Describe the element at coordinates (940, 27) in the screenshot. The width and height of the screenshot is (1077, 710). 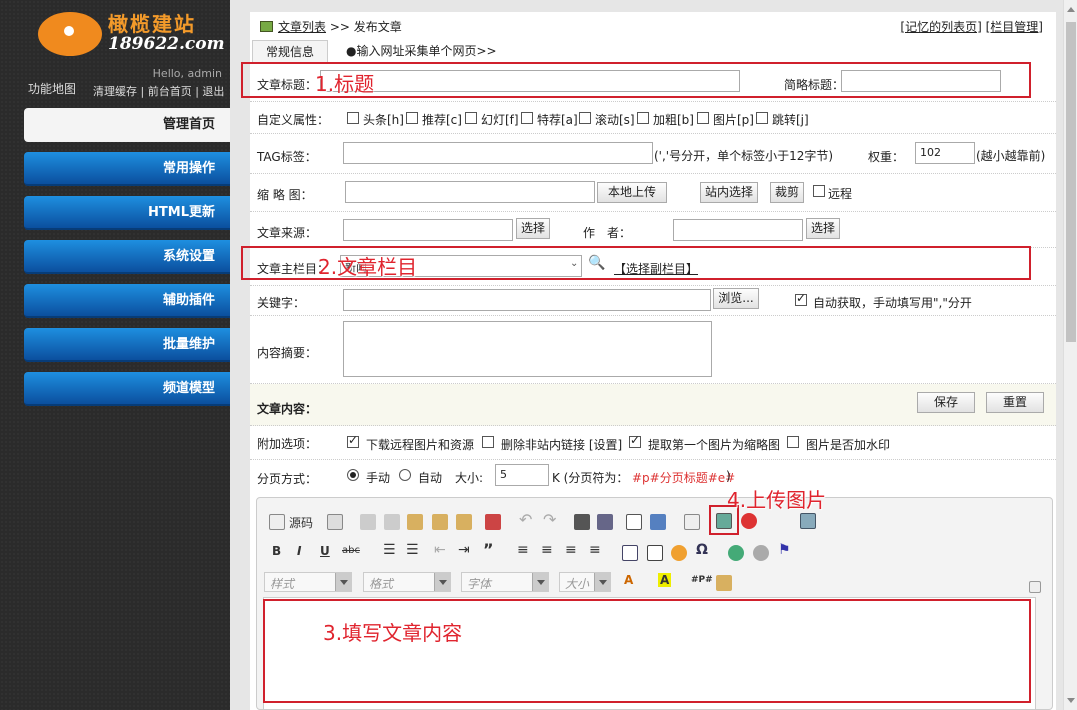
I see `remembered-list-link: [记忆的列表页]` at that location.